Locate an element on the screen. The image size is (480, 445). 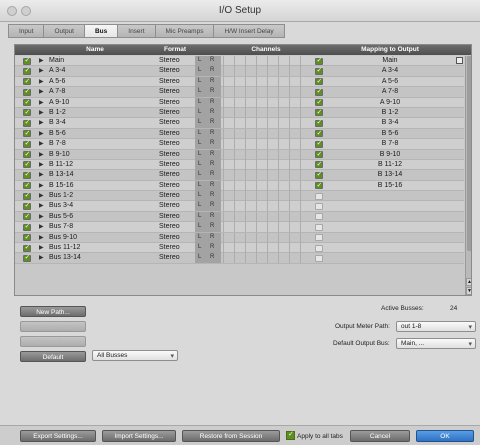
tab-mic-preamps: Mic Preamps is located at coordinates (185, 31).